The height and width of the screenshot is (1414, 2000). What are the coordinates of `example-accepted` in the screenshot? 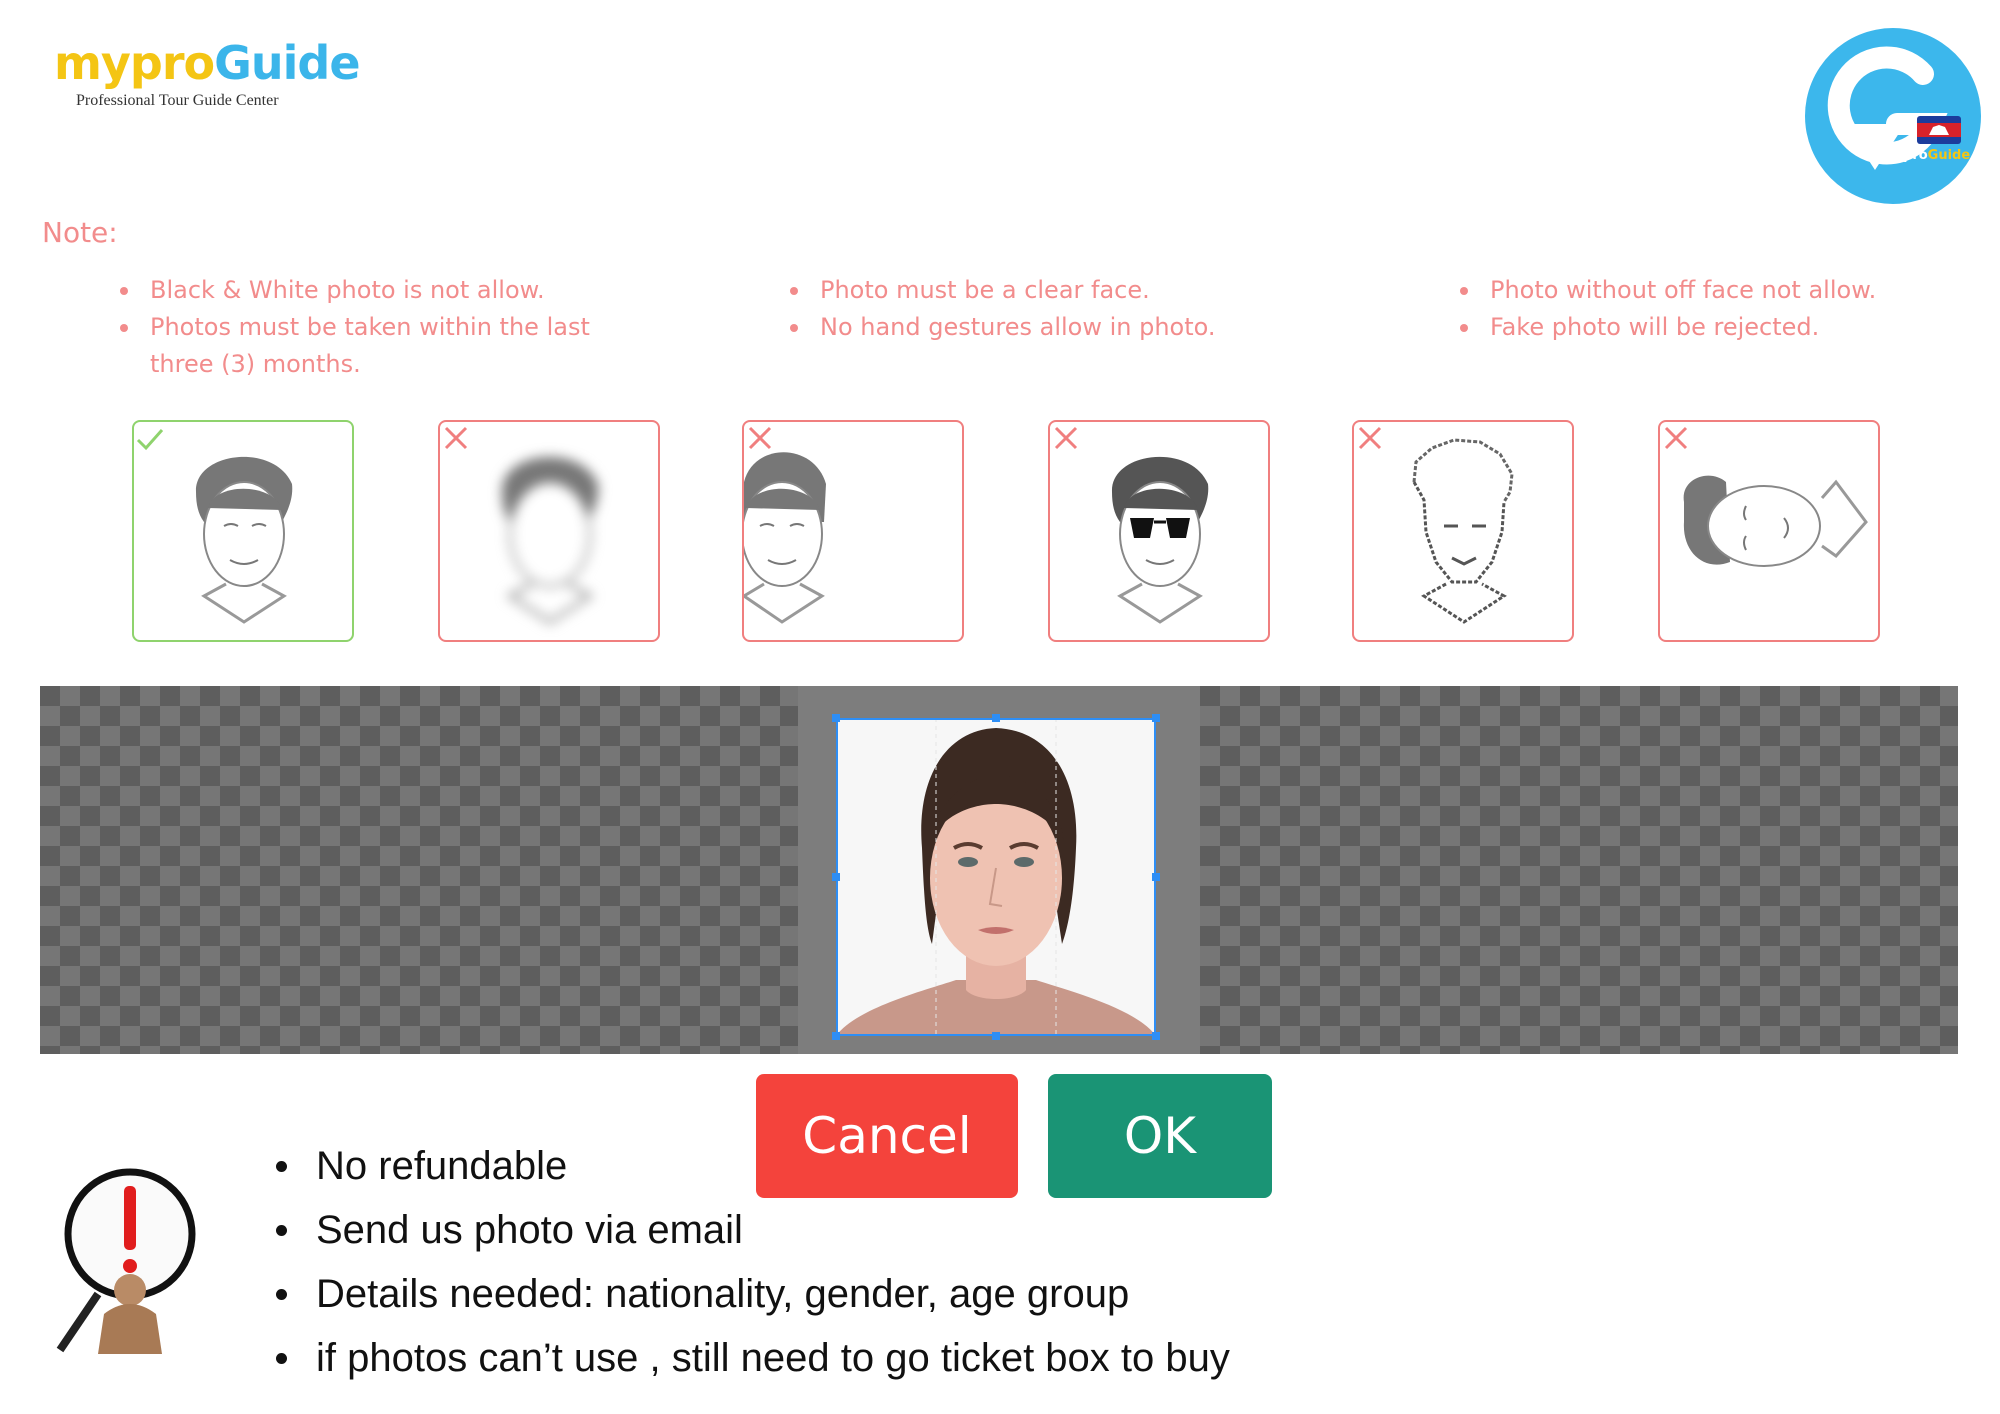 It's located at (243, 531).